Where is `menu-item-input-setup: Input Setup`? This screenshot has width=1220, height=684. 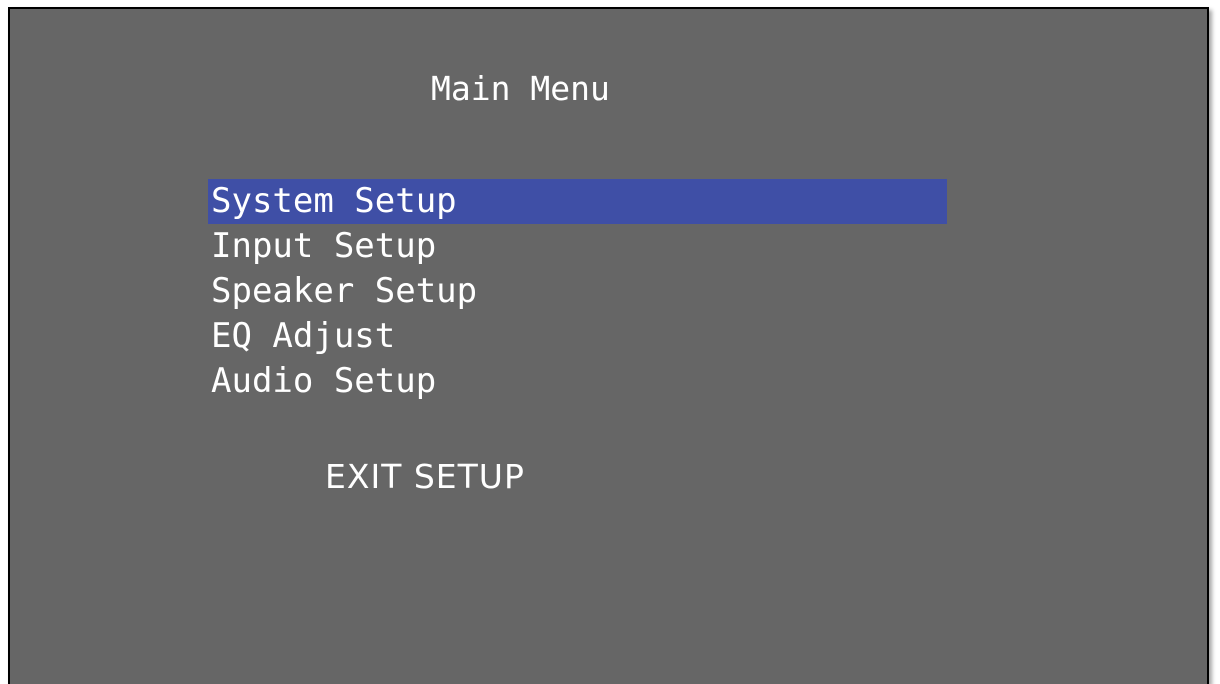 menu-item-input-setup: Input Setup is located at coordinates (577, 246).